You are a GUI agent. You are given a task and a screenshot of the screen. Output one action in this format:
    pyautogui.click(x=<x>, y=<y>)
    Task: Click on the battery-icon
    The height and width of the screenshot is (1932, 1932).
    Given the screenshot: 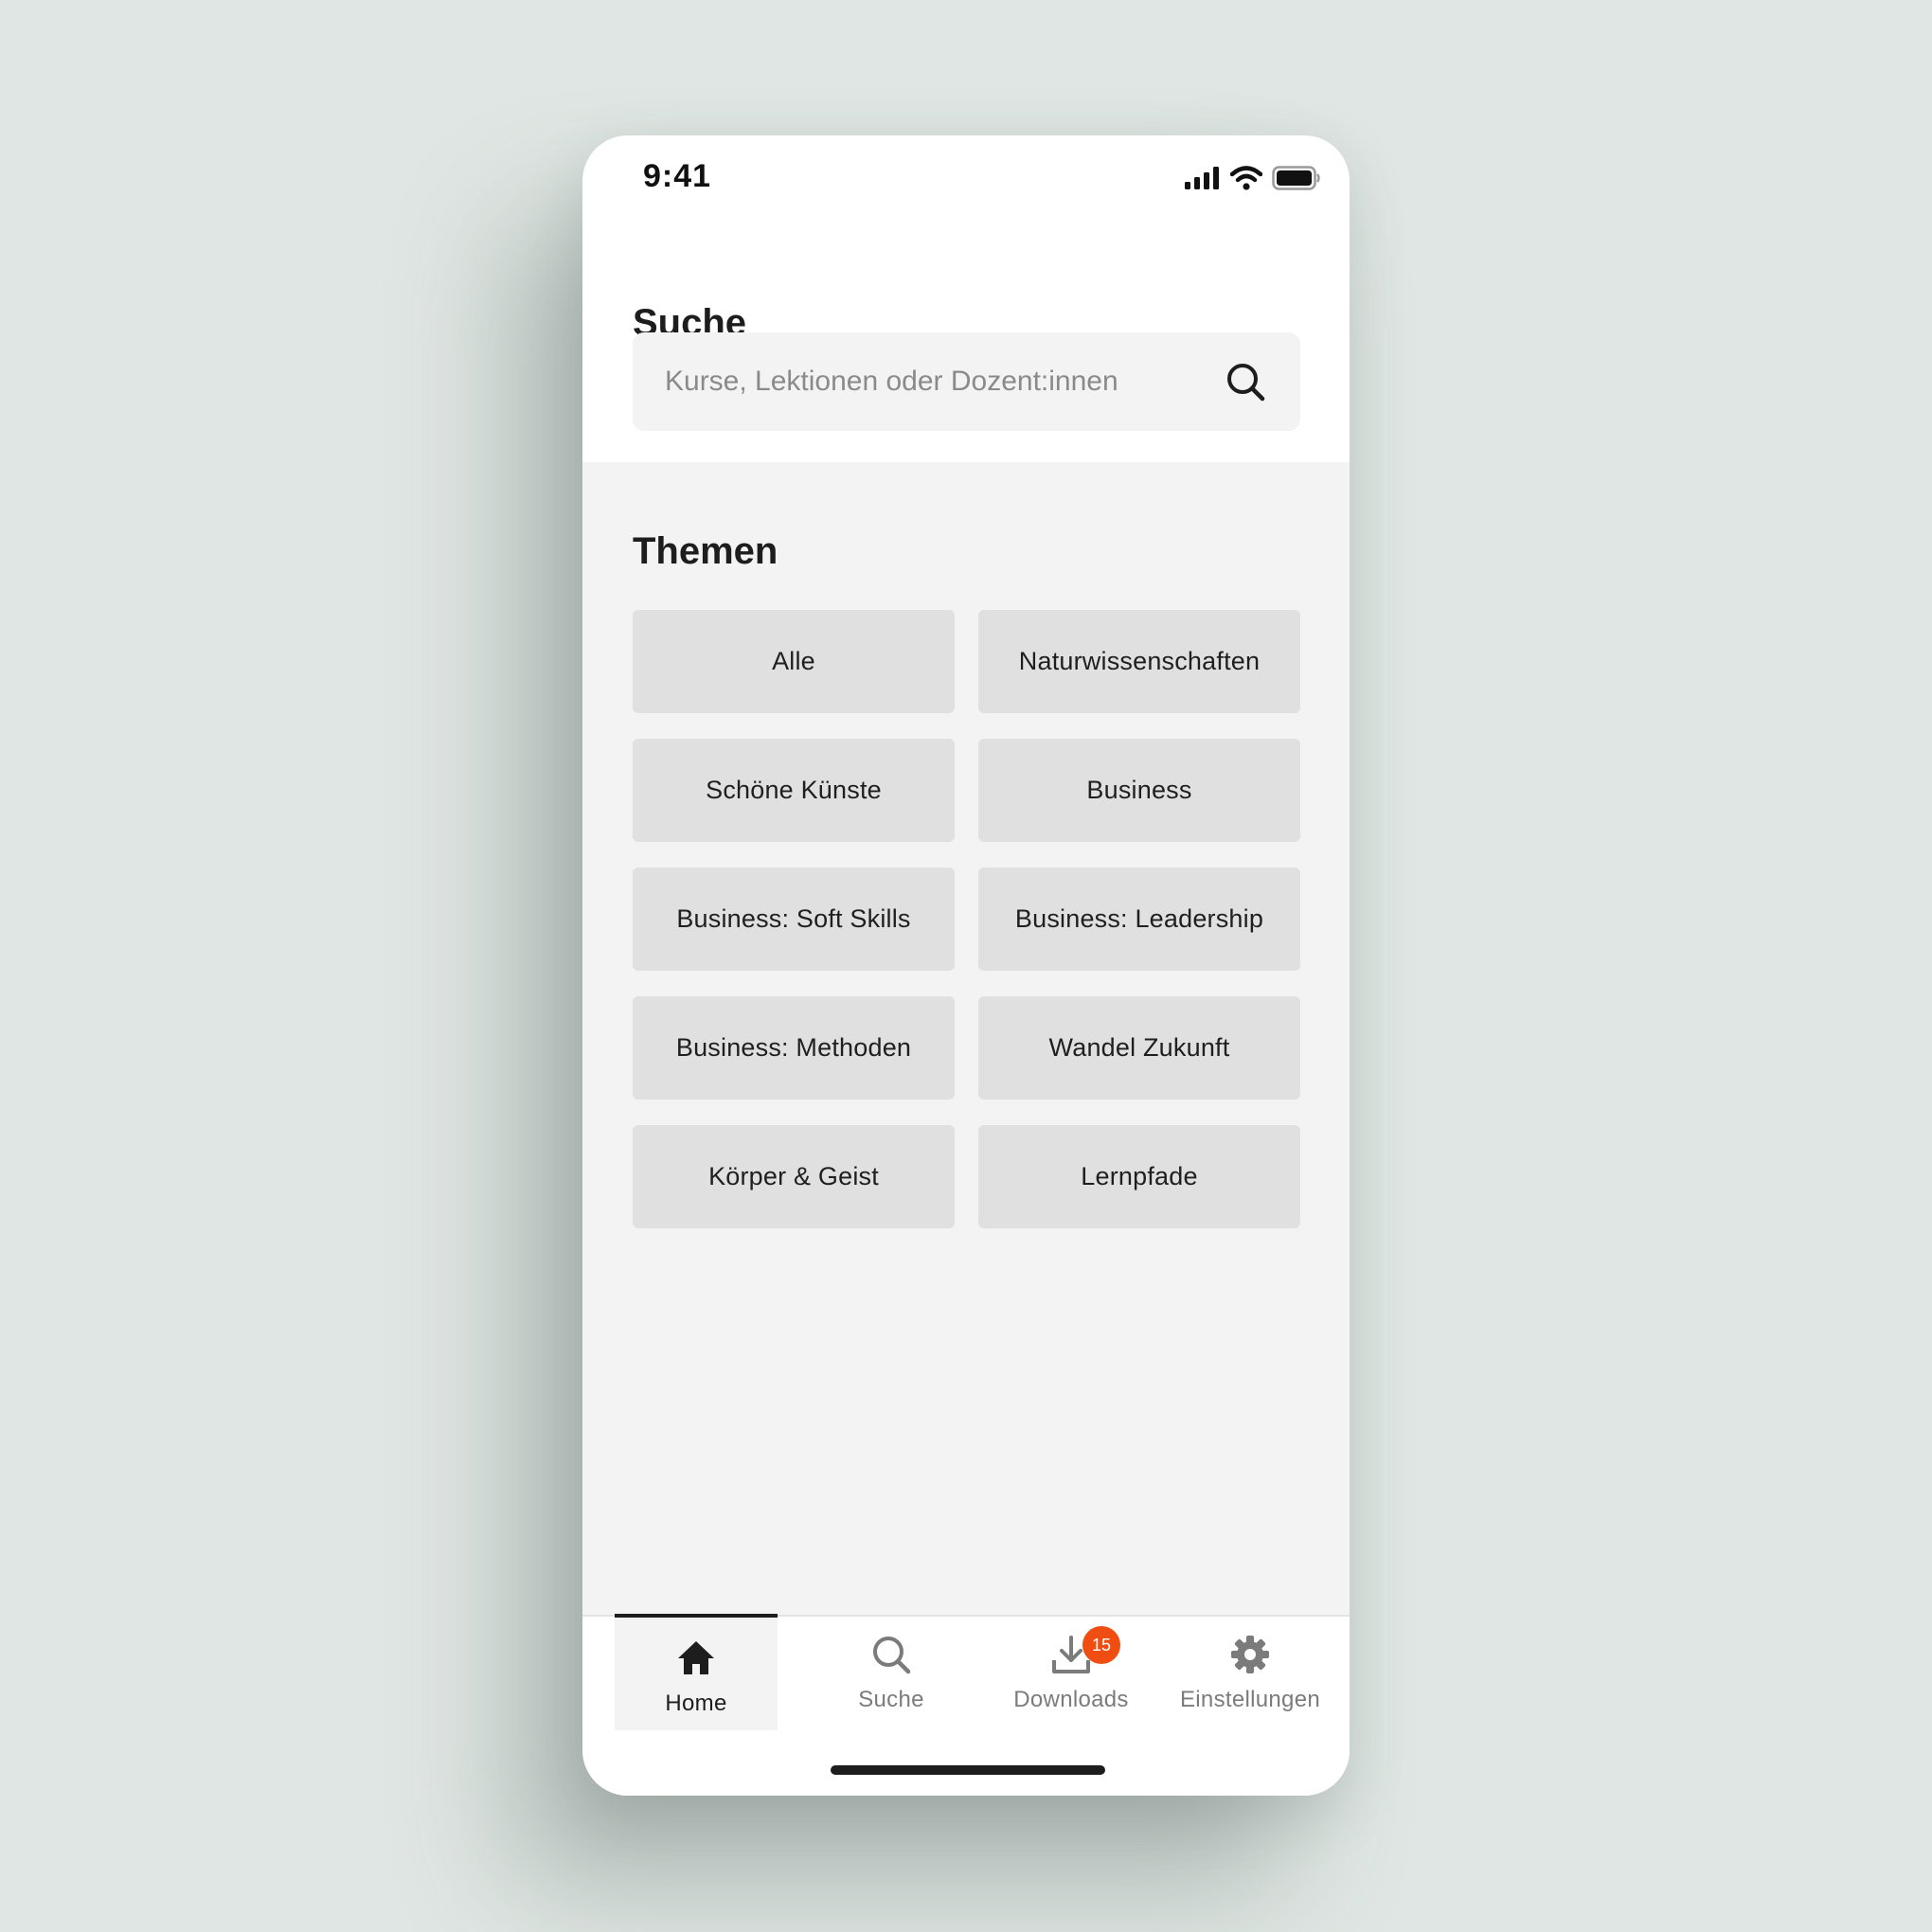 What is the action you would take?
    pyautogui.click(x=1296, y=178)
    